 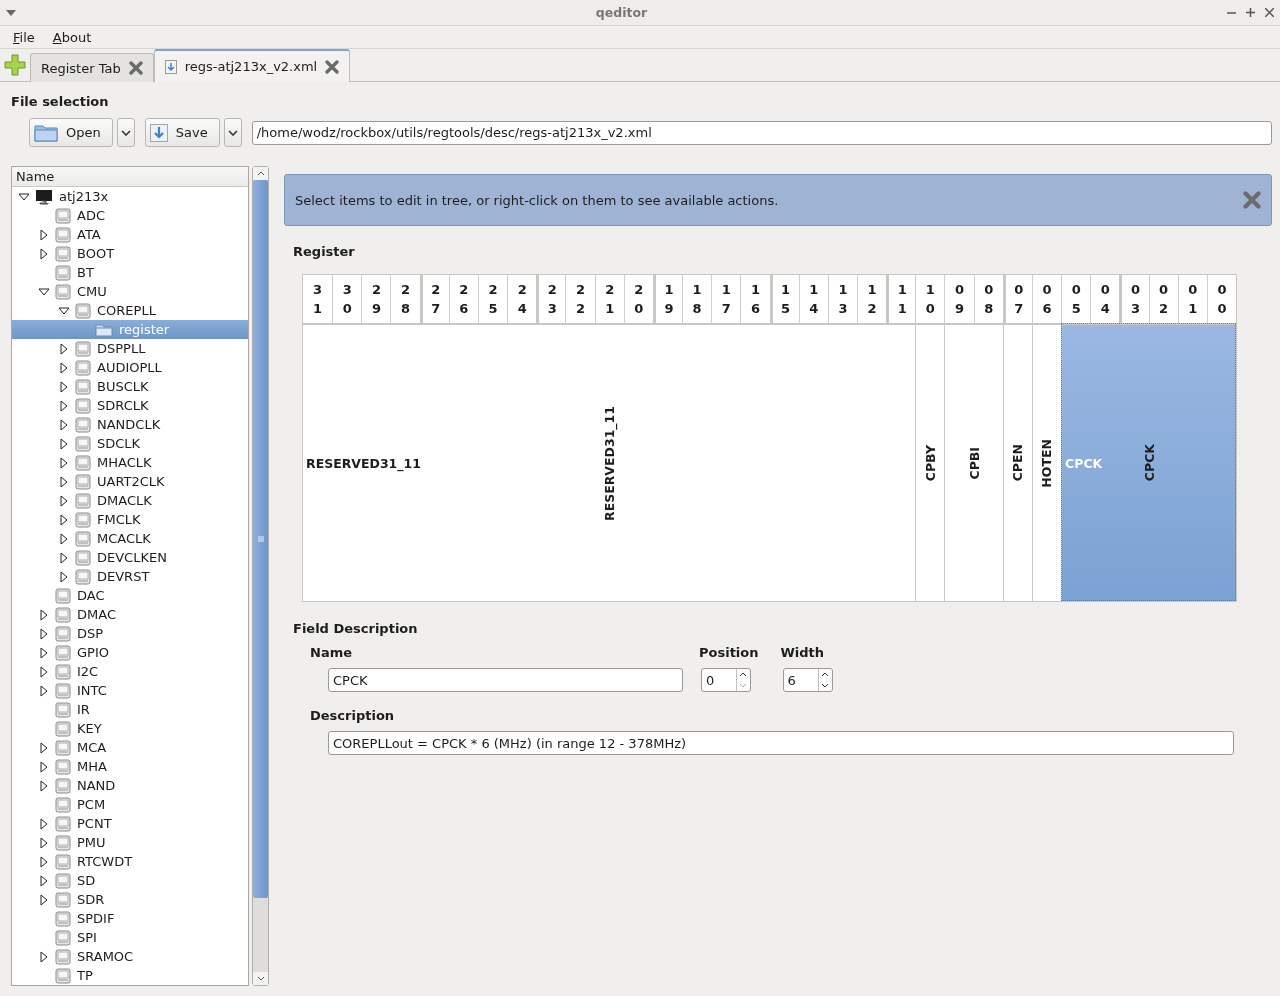 I want to click on tree-item: SRAMOC, so click(x=130, y=956).